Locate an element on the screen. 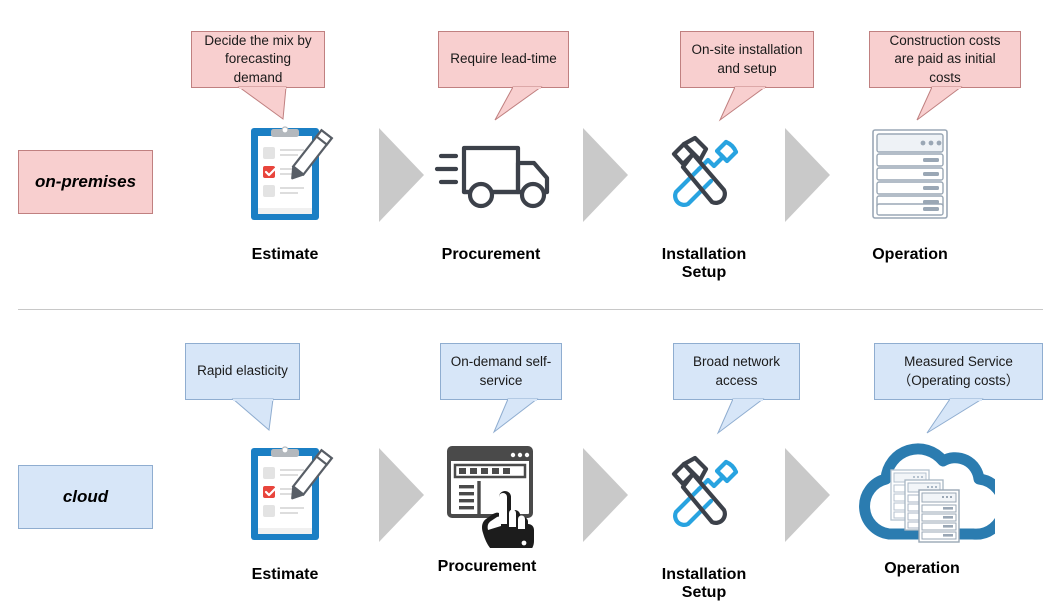  row-label-on-premises: on-premises is located at coordinates (85, 182).